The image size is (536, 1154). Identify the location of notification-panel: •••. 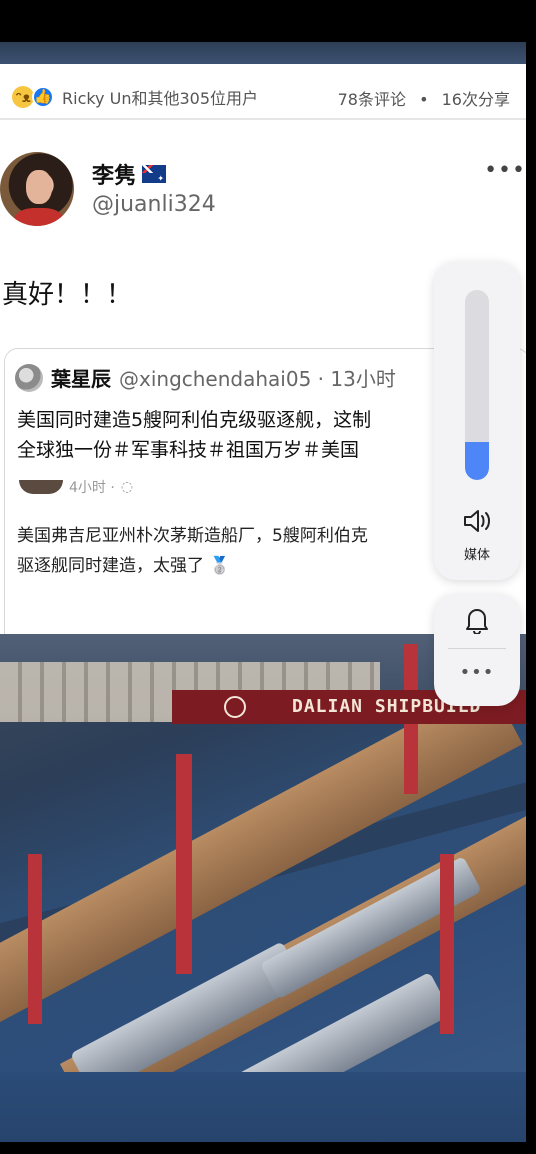
(477, 650).